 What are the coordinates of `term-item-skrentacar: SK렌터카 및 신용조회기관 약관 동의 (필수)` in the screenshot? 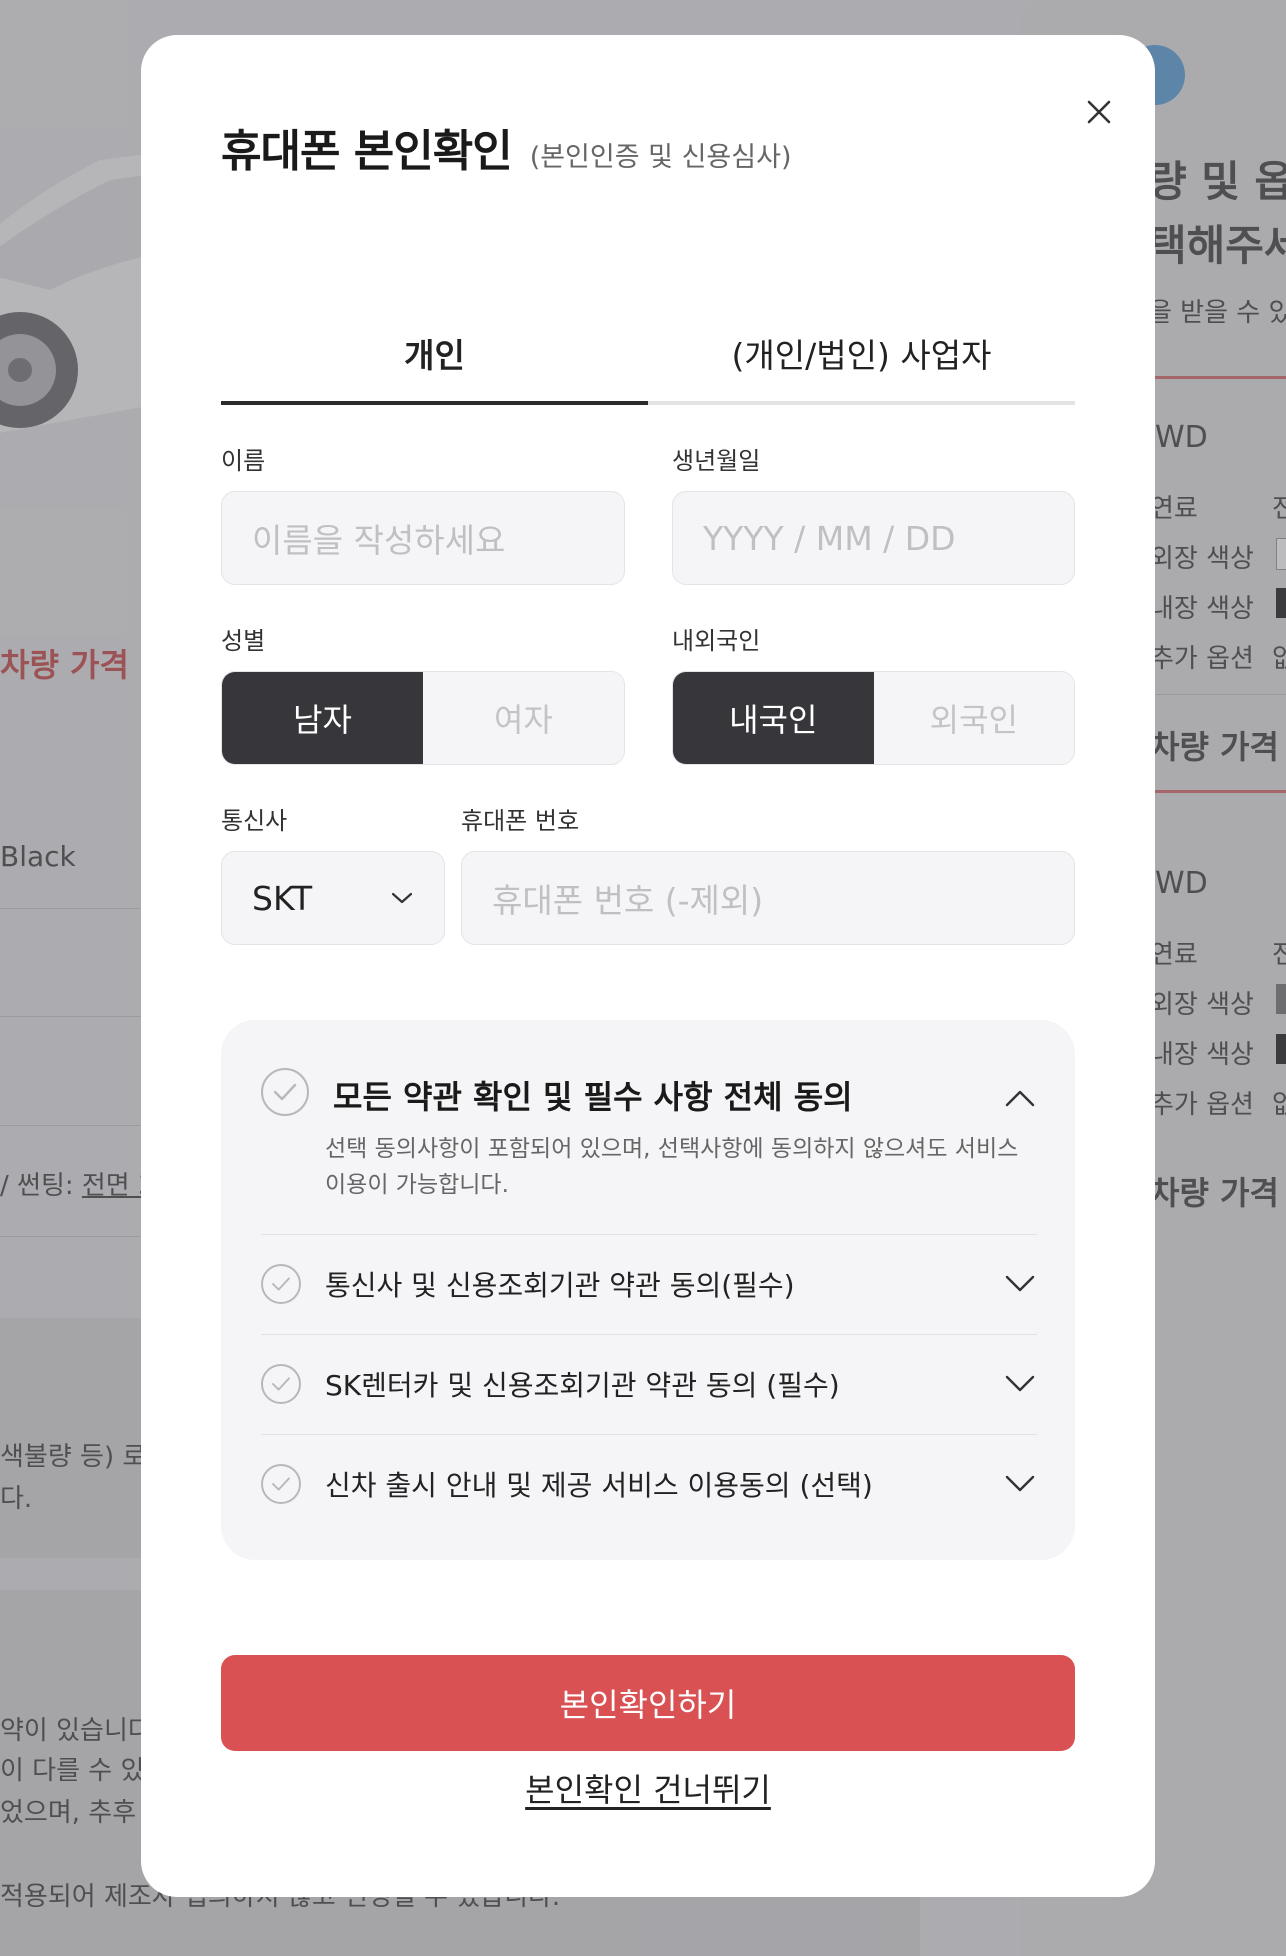 It's located at (582, 1384).